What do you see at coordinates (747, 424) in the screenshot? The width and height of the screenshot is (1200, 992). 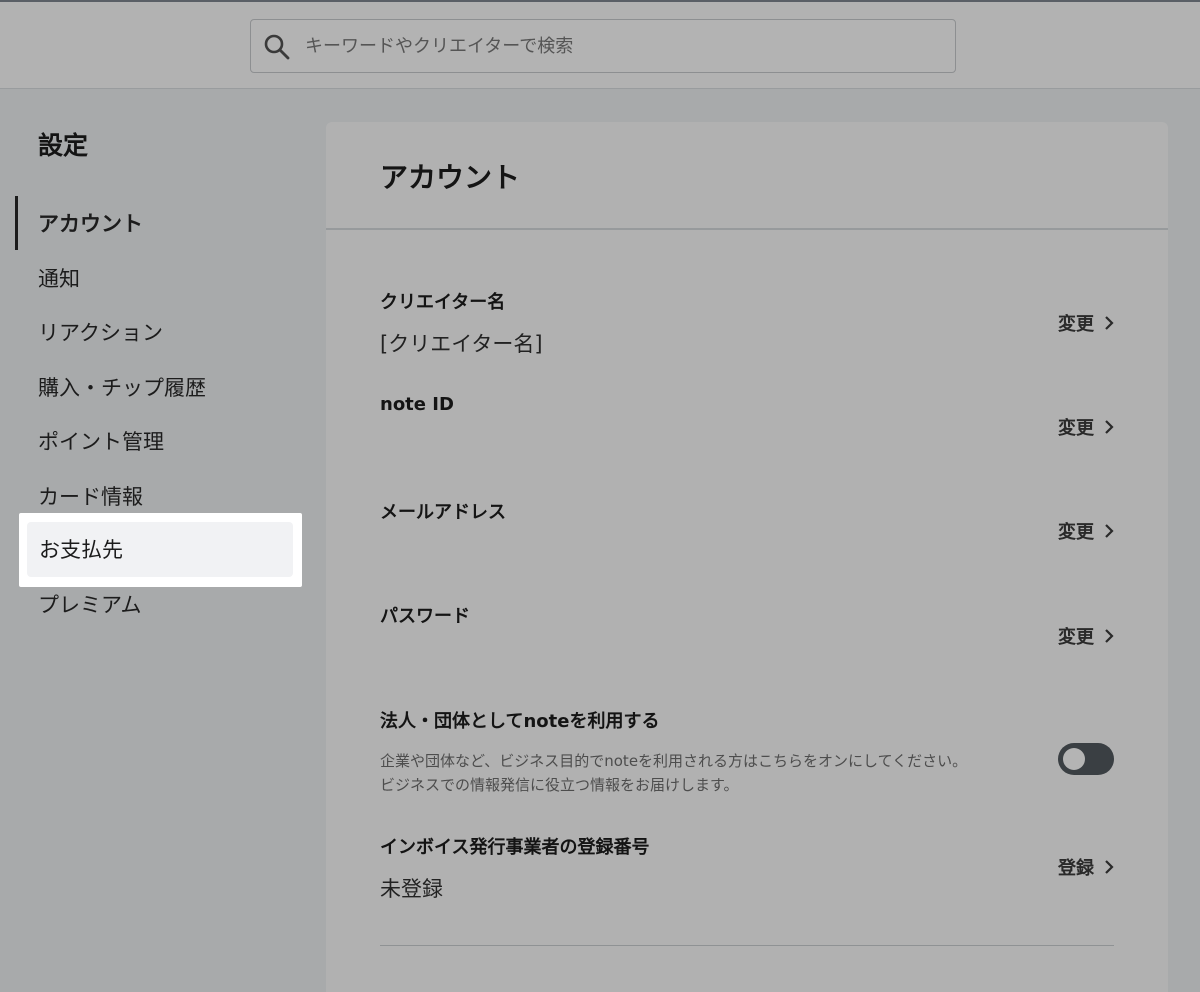 I see `note-id-row: note ID 変更` at bounding box center [747, 424].